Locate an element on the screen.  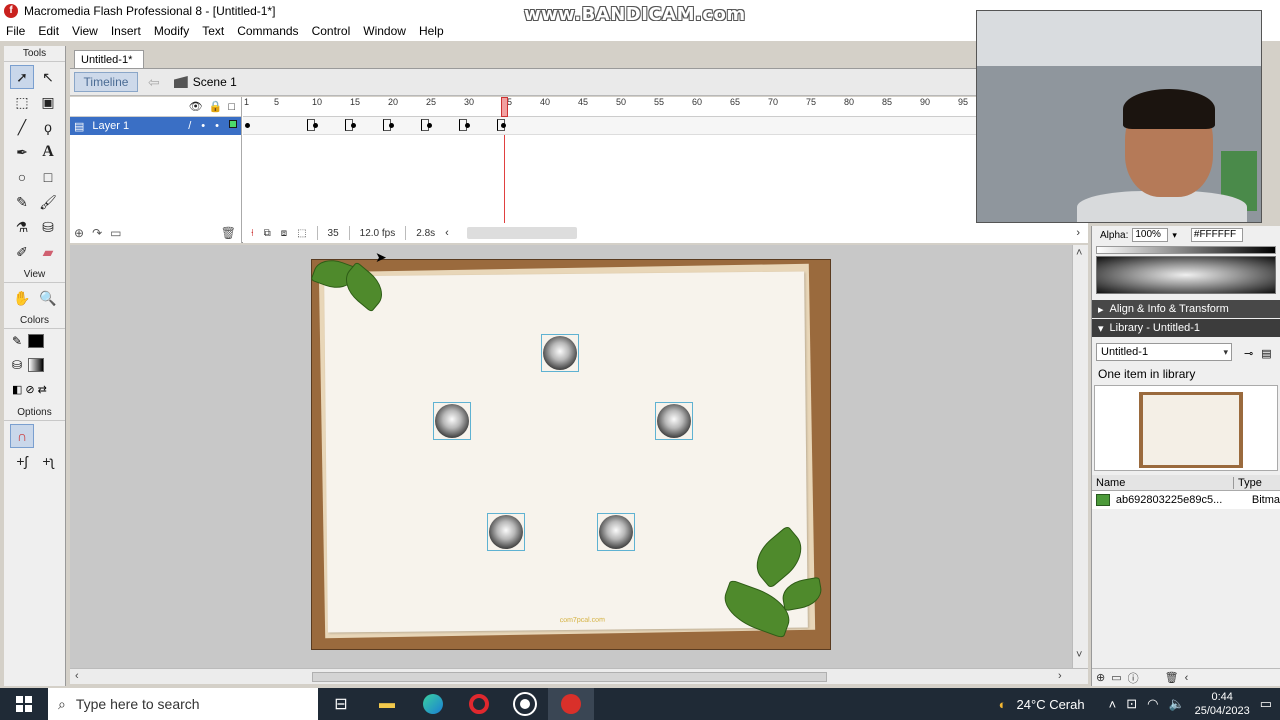
new-symbol-icon: ⊕ is located at coordinates (1100, 677).